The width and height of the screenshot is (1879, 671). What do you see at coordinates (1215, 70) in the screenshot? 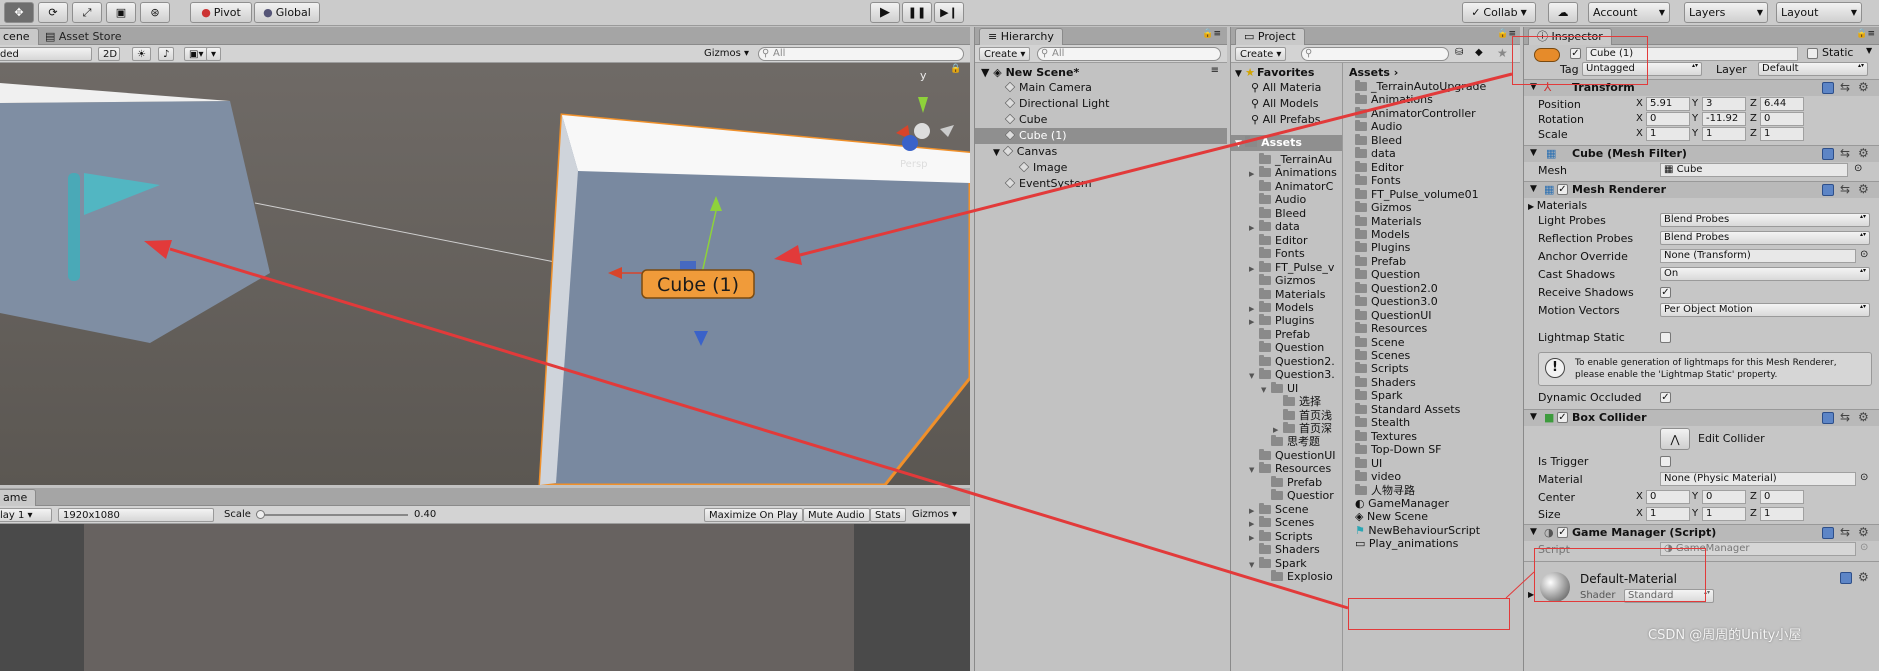
I see `scene-menu-icon: ≡` at bounding box center [1215, 70].